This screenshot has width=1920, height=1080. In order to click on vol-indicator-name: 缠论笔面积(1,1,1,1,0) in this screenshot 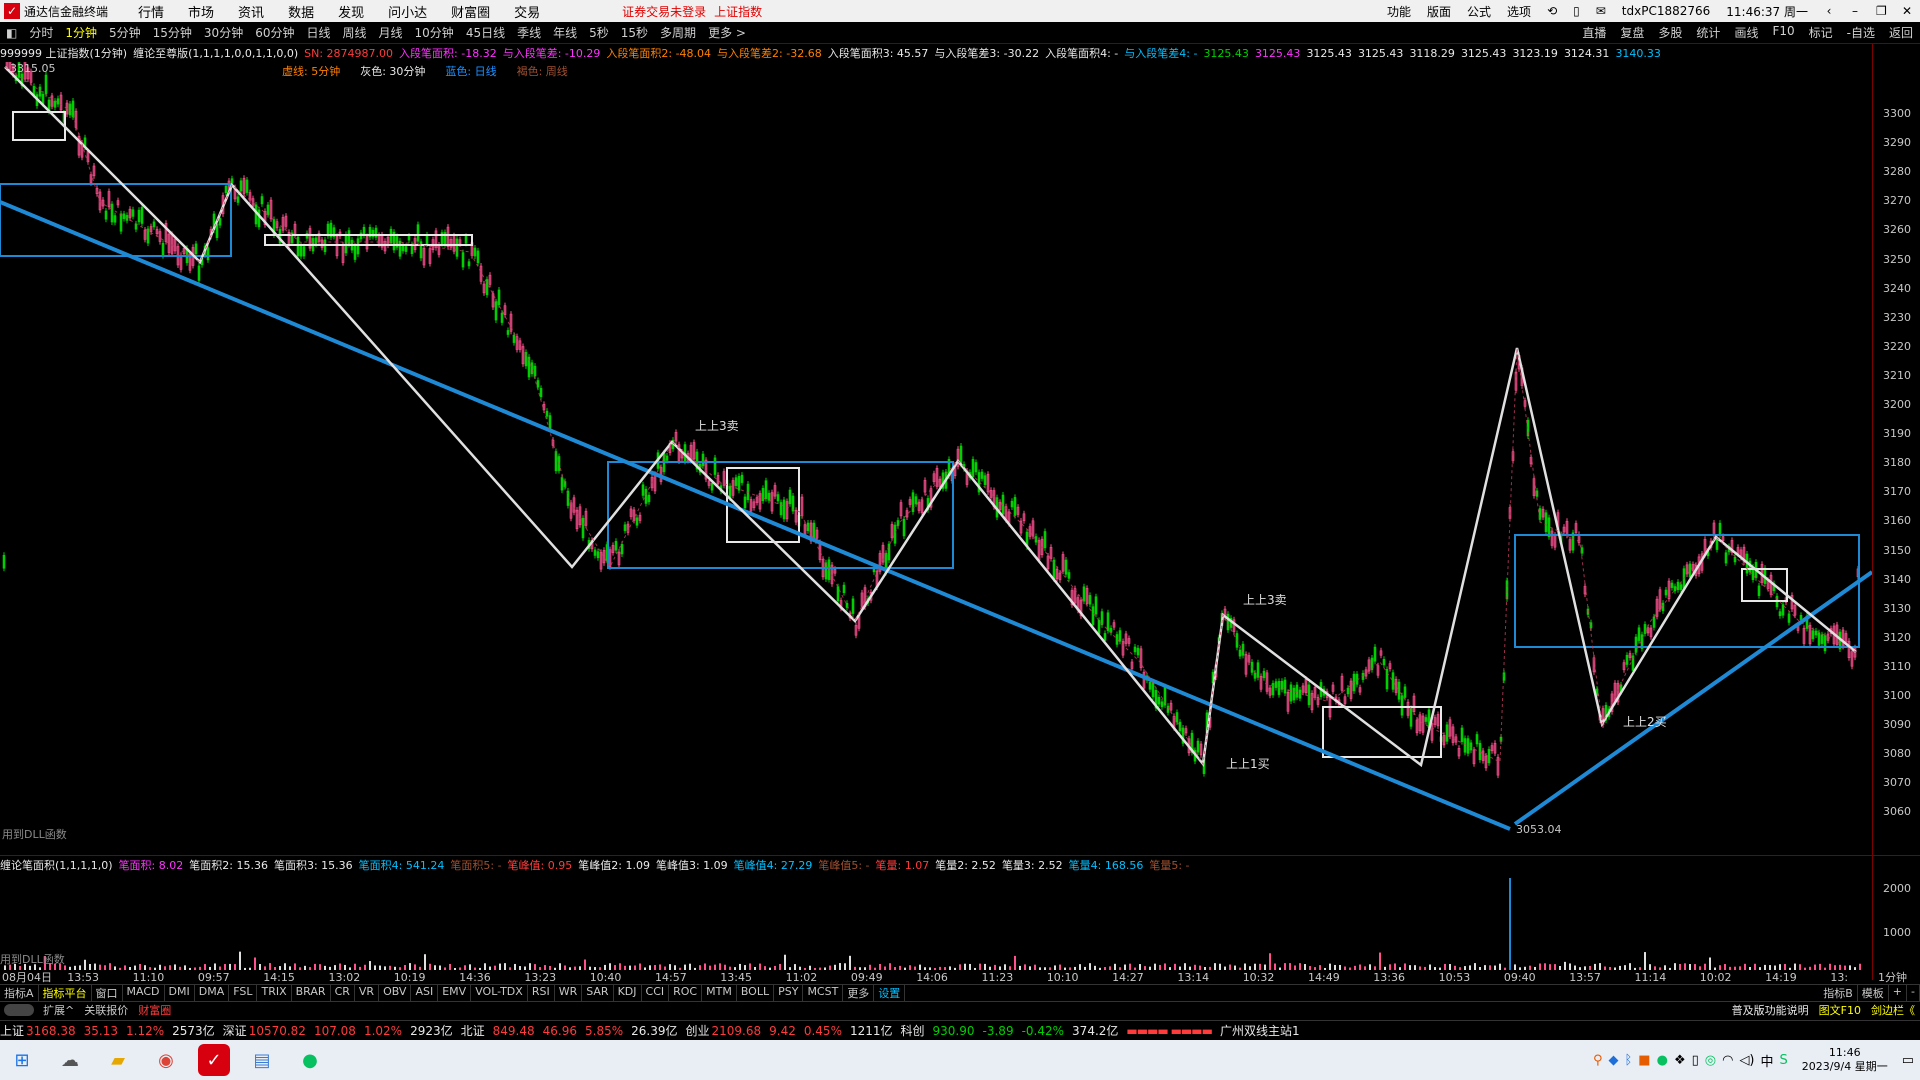, I will do `click(56, 865)`.